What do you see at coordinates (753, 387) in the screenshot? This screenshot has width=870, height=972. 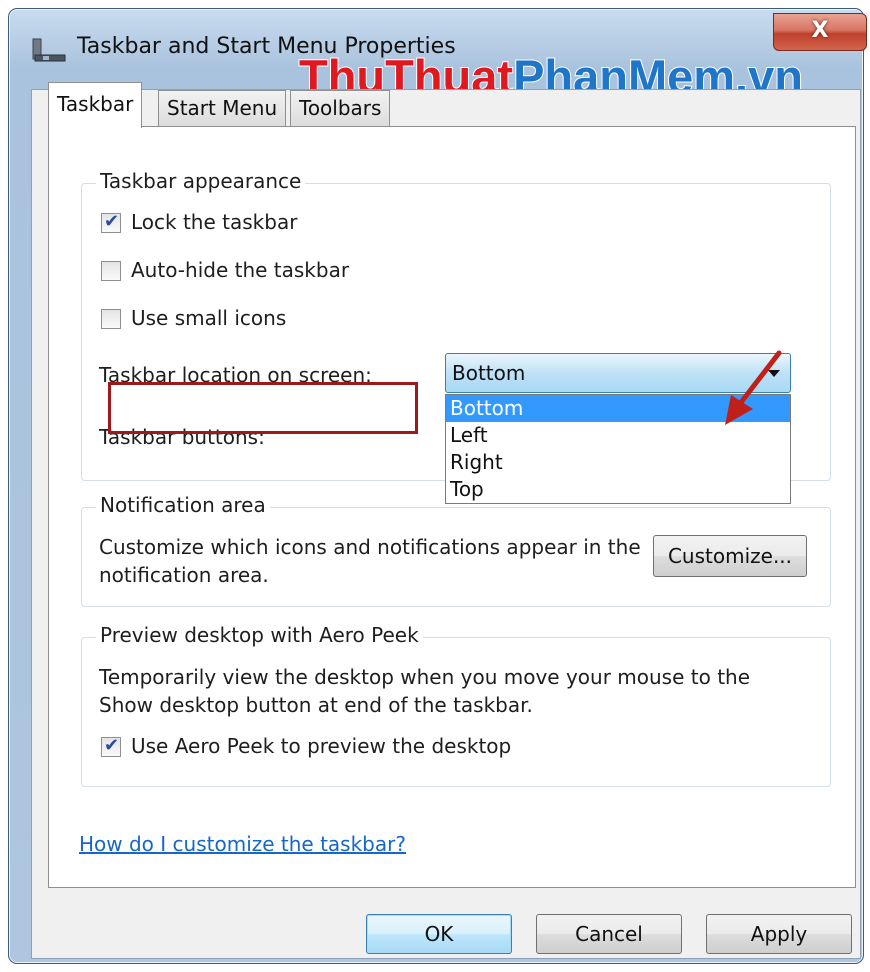 I see `red-arrow-icon` at bounding box center [753, 387].